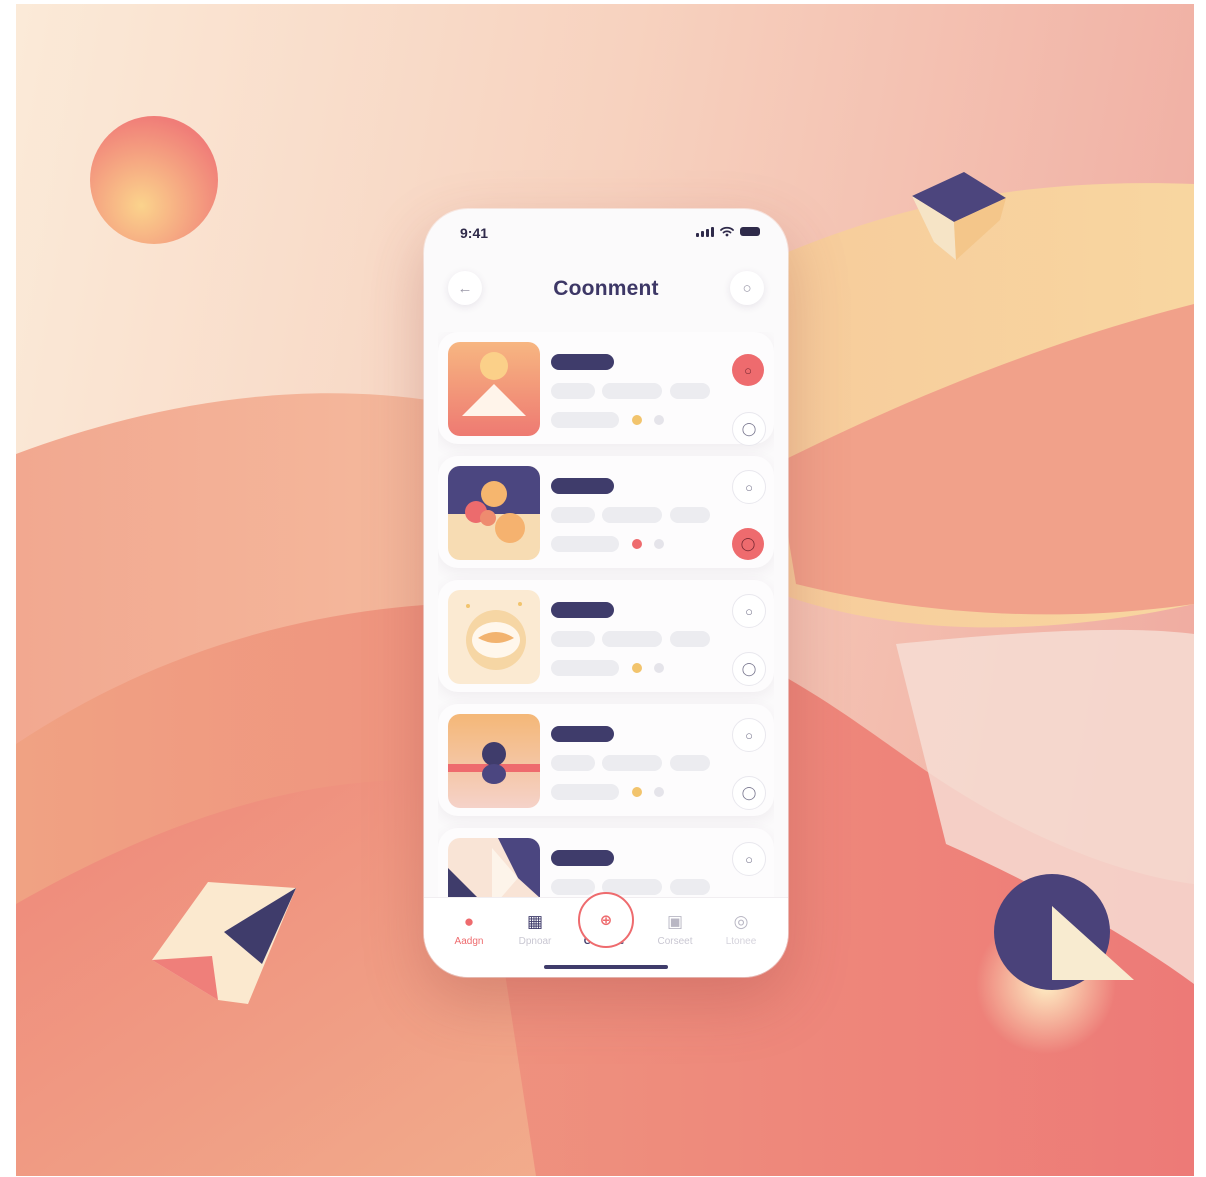 The image size is (1206, 1177). I want to click on tab-corseet: ▣ Corseet, so click(675, 929).